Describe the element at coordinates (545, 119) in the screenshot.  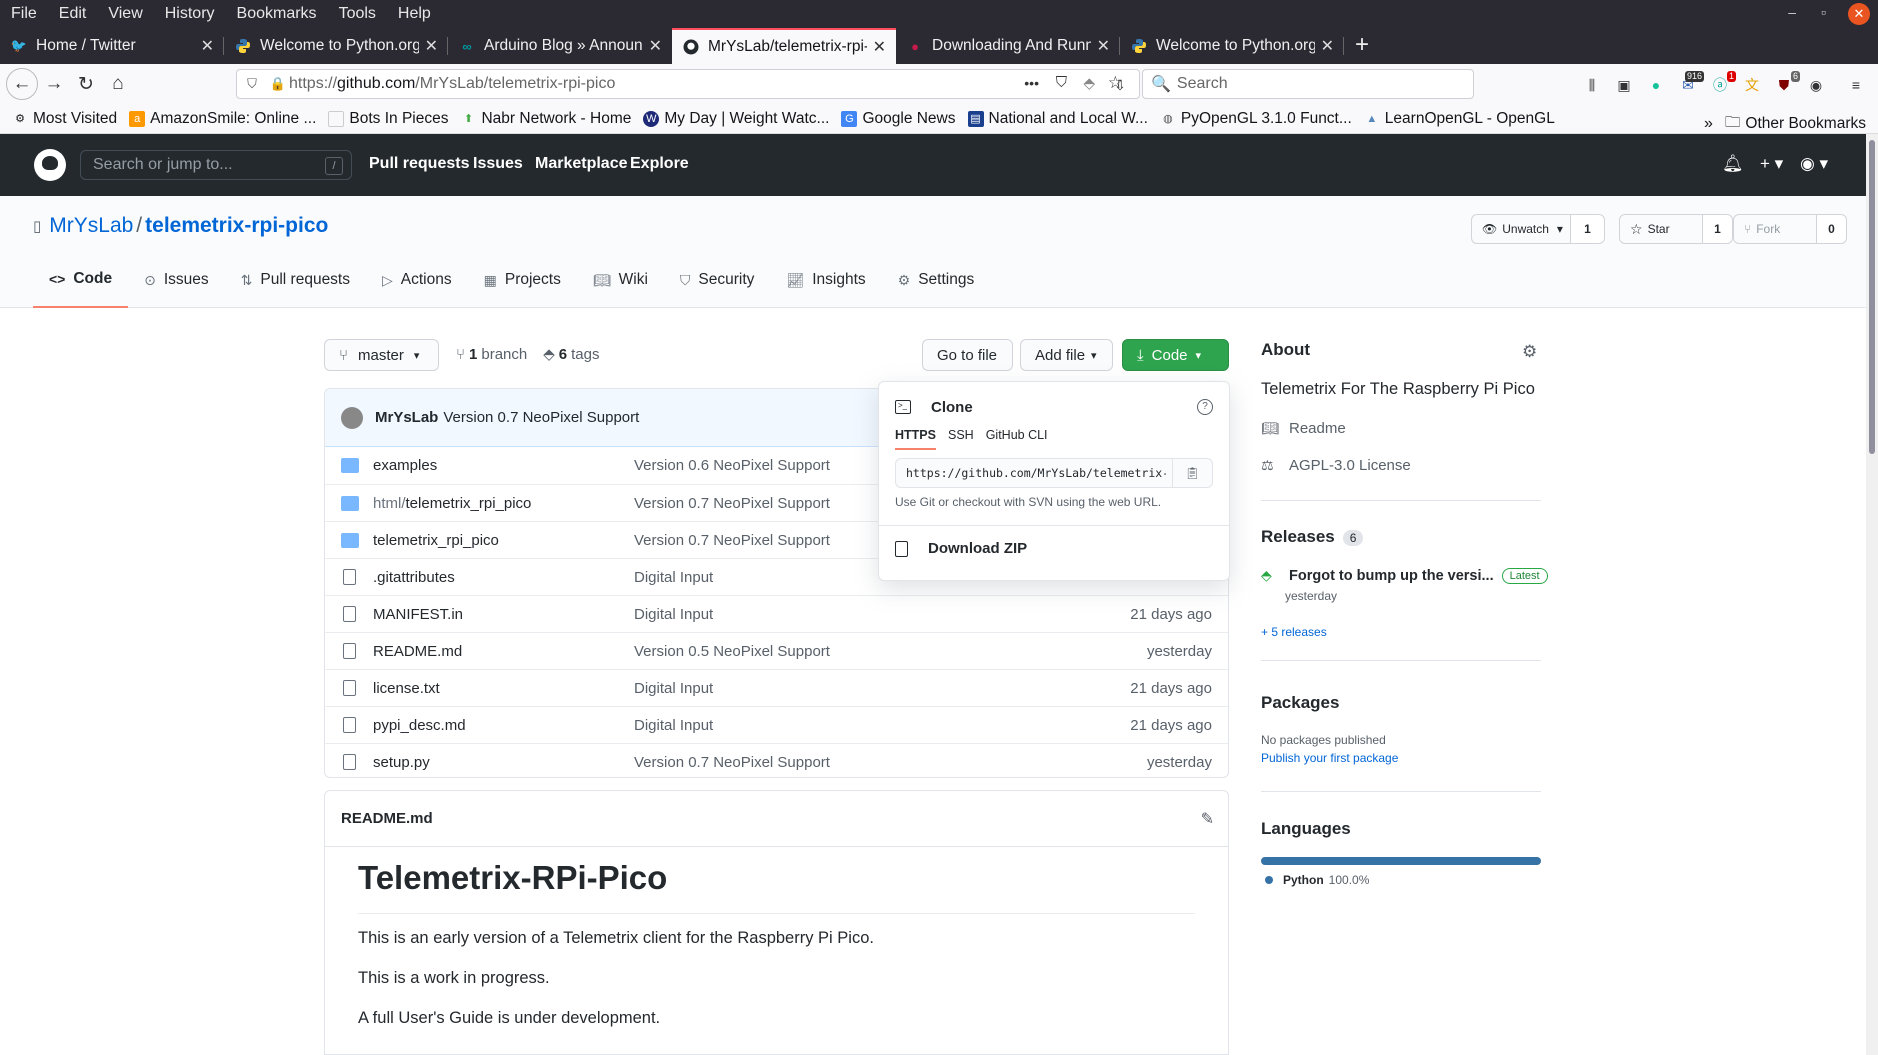
I see `bookmark-item: ⬆ Nabr Network - Home` at that location.